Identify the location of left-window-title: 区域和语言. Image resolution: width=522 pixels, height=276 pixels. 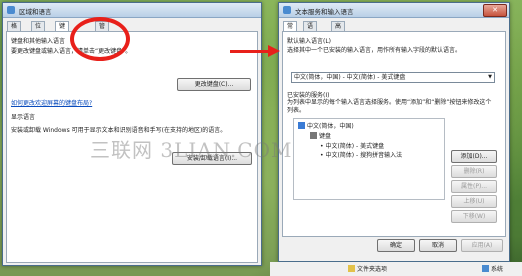
(35, 12).